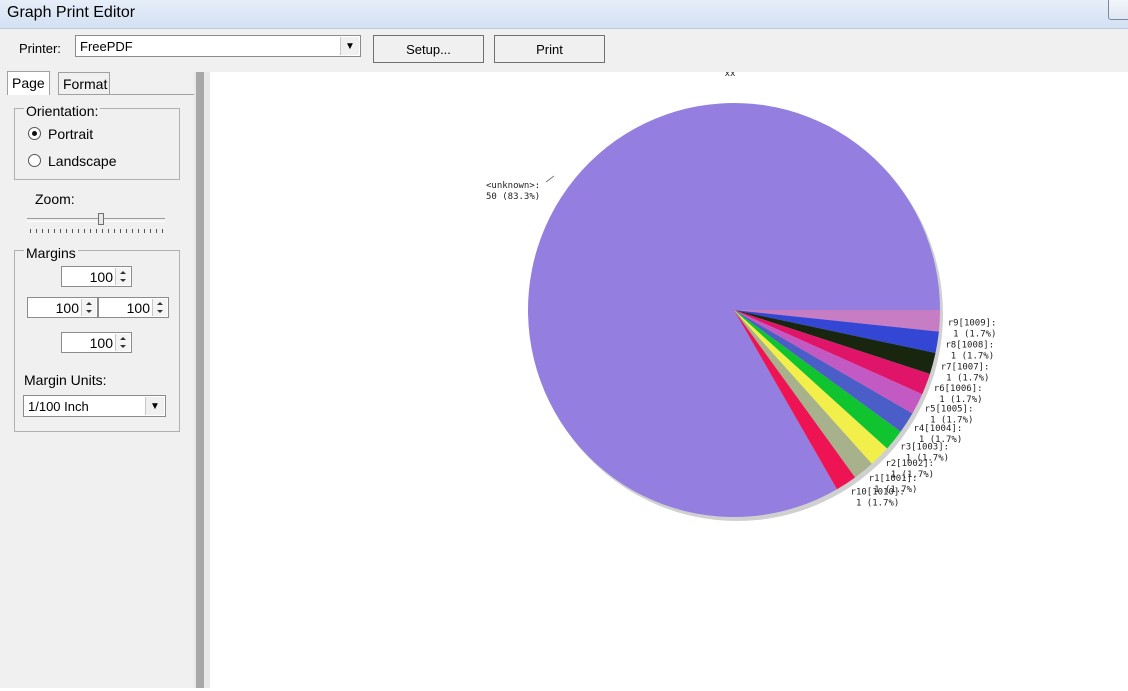  What do you see at coordinates (564, 14) in the screenshot?
I see `title-bar: Graph Print Editor` at bounding box center [564, 14].